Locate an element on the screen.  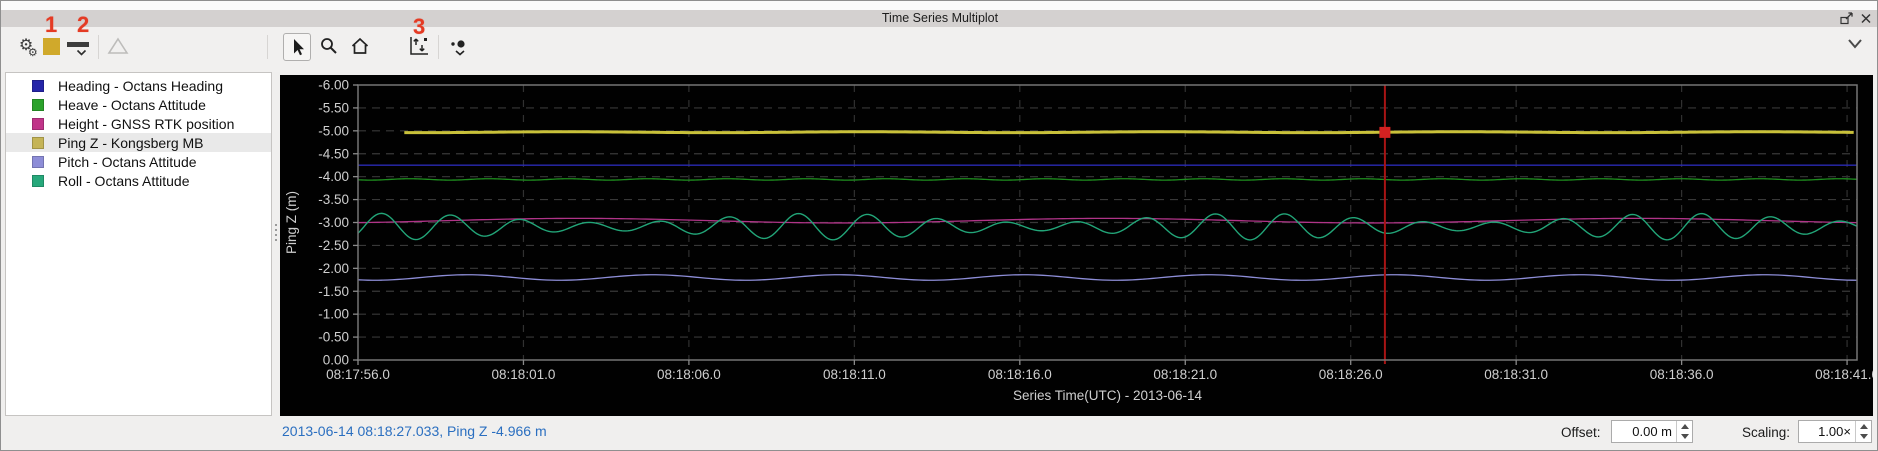
magnifier-icon is located at coordinates (329, 46).